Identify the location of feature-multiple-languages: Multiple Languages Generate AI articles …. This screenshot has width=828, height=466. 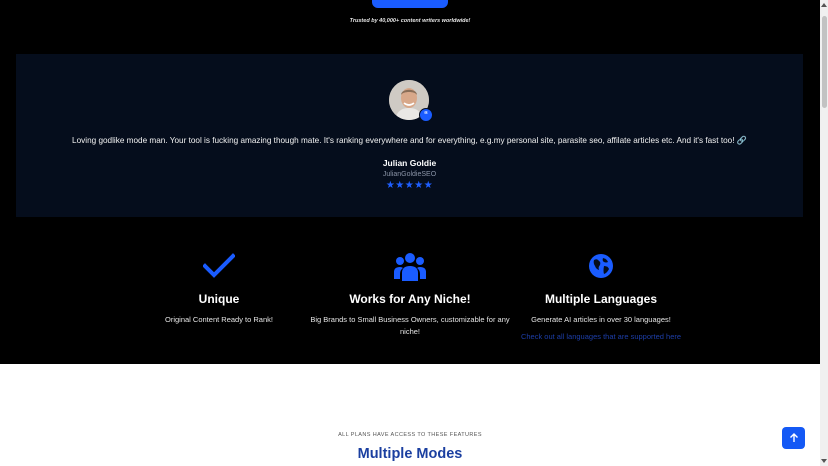
(601, 297).